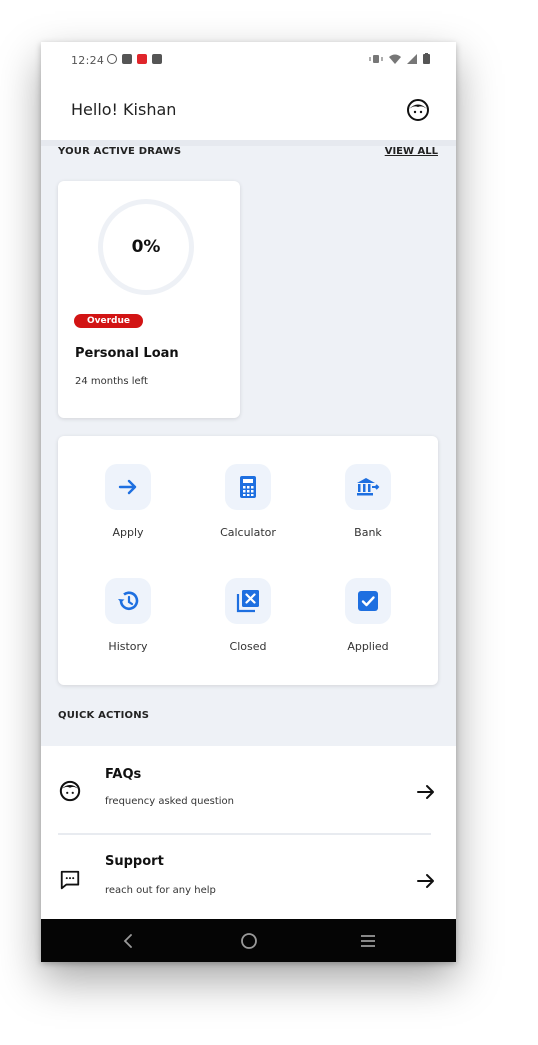  What do you see at coordinates (248, 646) in the screenshot?
I see `menu-item-label: Closed` at bounding box center [248, 646].